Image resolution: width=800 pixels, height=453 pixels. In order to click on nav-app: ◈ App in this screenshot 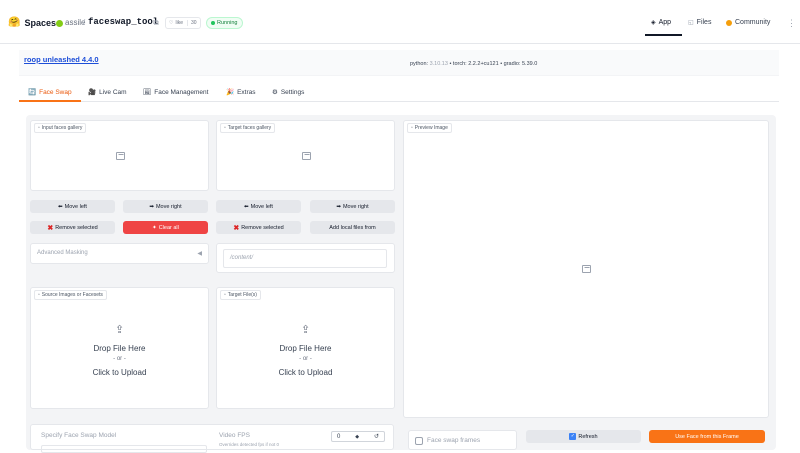, I will do `click(661, 22)`.